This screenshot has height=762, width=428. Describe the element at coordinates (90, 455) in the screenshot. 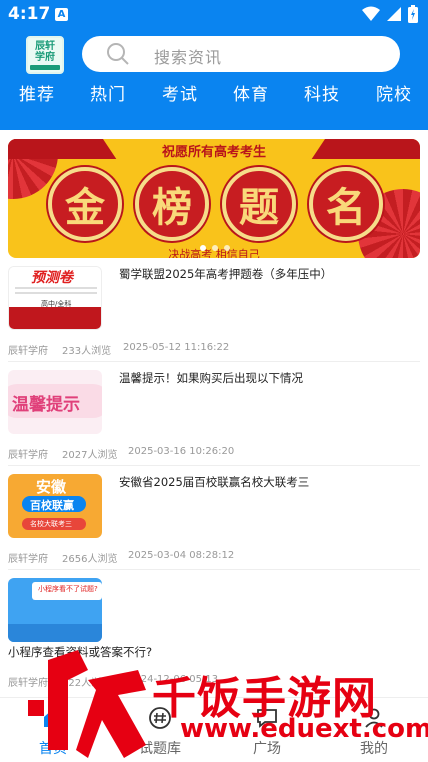

I see `article-views: 2027人浏览` at that location.